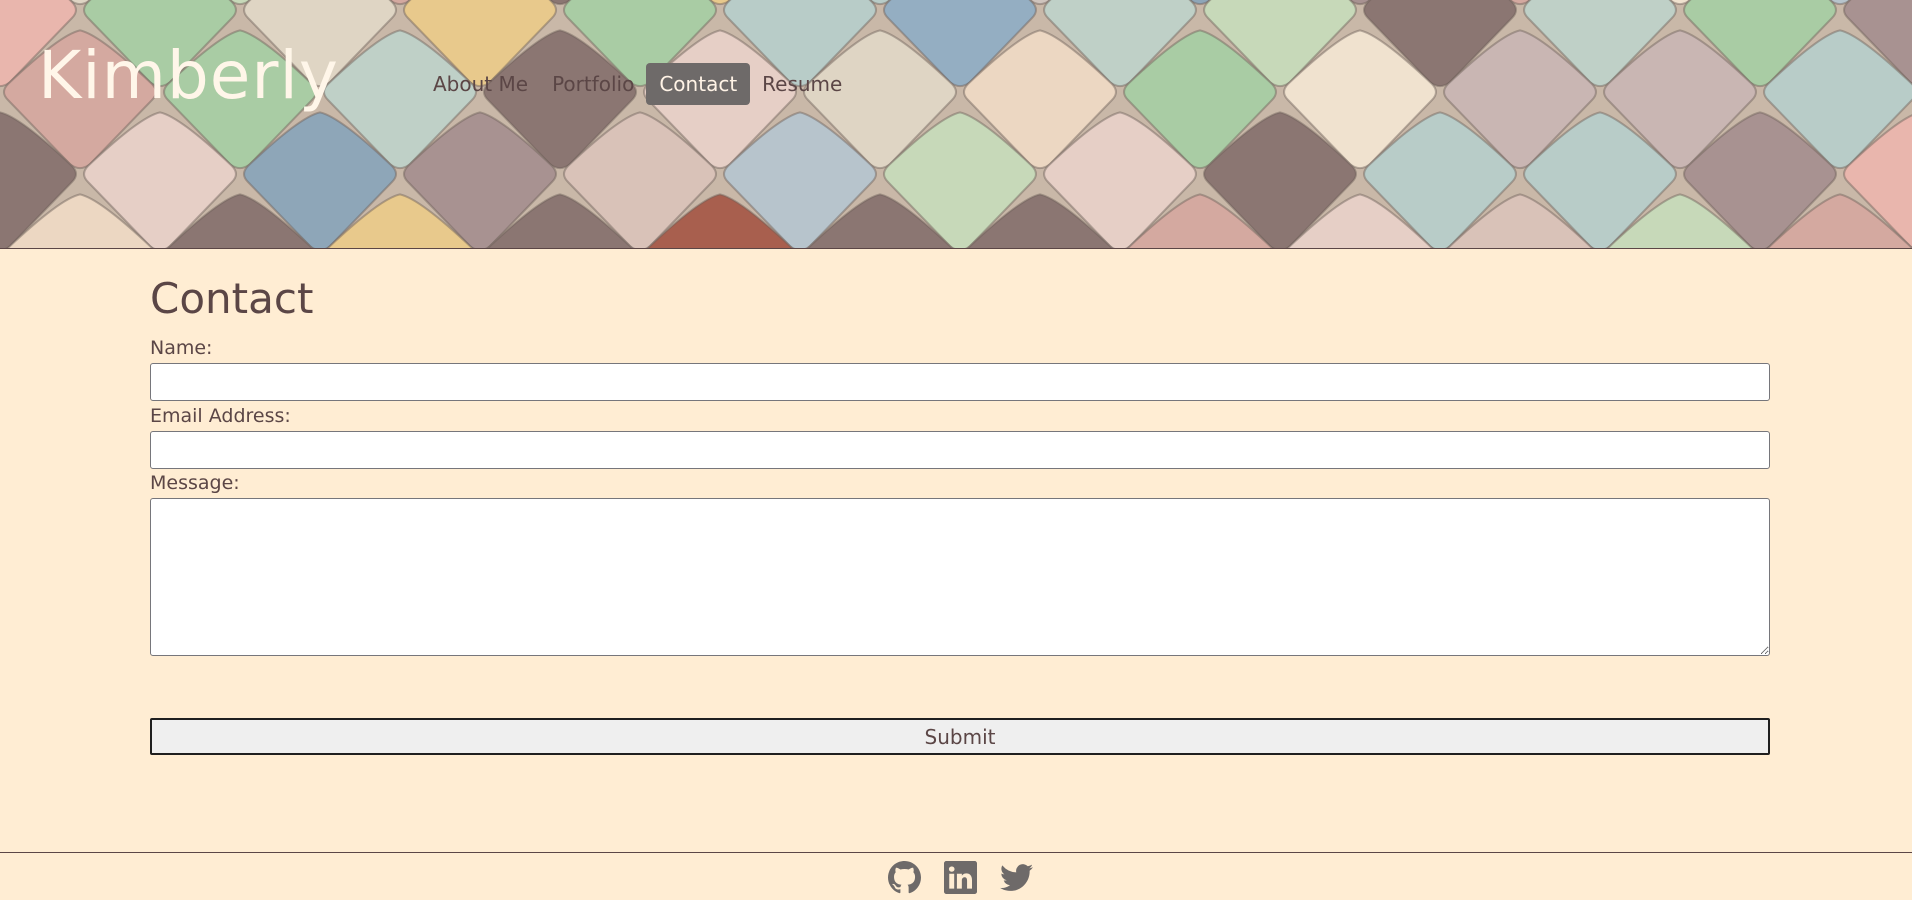 The image size is (1912, 900). I want to click on nav-item-about-me: About Me, so click(480, 84).